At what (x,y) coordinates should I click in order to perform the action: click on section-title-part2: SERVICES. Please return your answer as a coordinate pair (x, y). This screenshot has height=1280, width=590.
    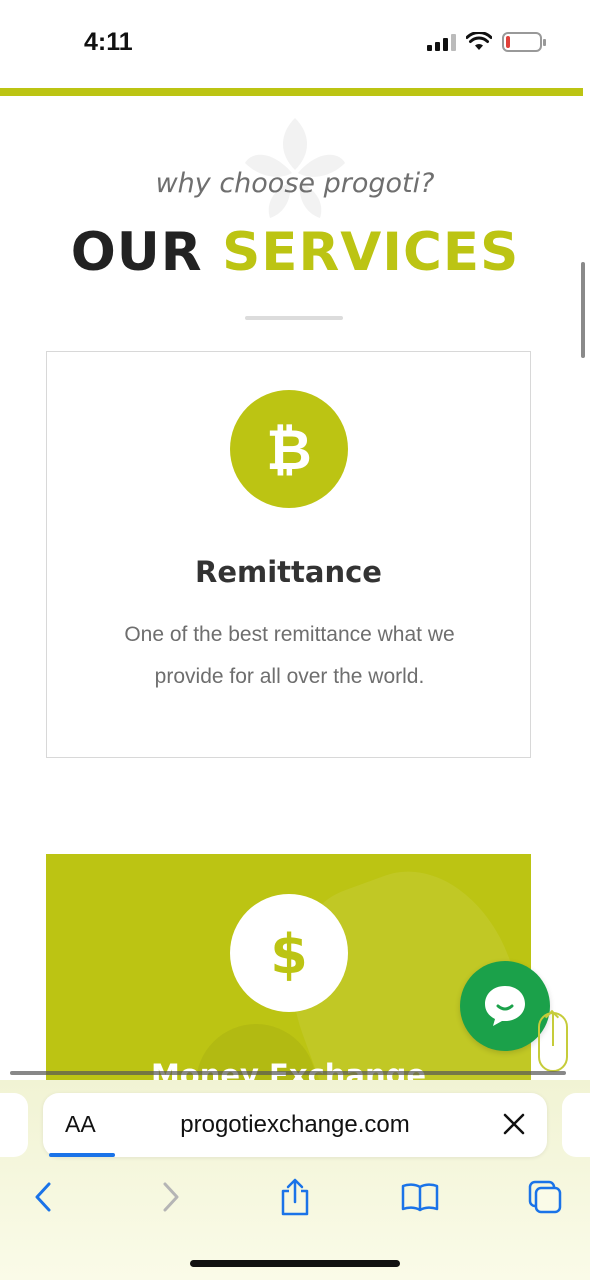
    Looking at the image, I should click on (371, 252).